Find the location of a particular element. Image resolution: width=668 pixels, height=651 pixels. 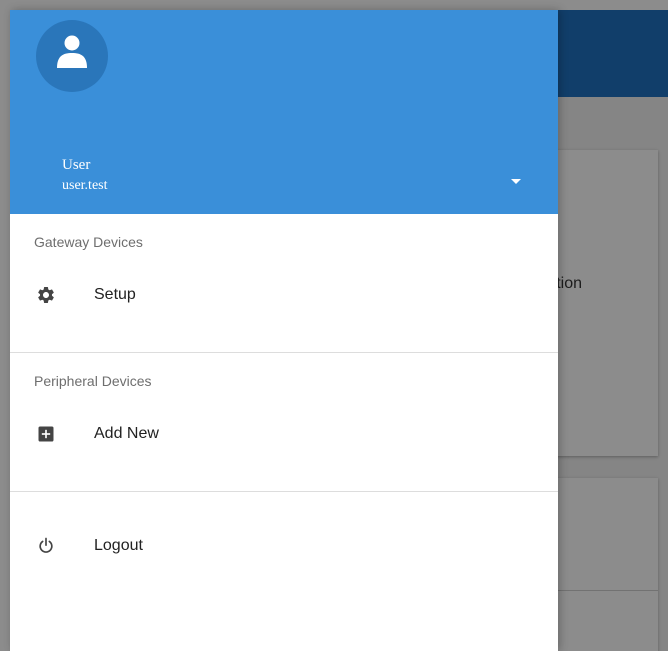

menu-item-label: Setup is located at coordinates (115, 294).